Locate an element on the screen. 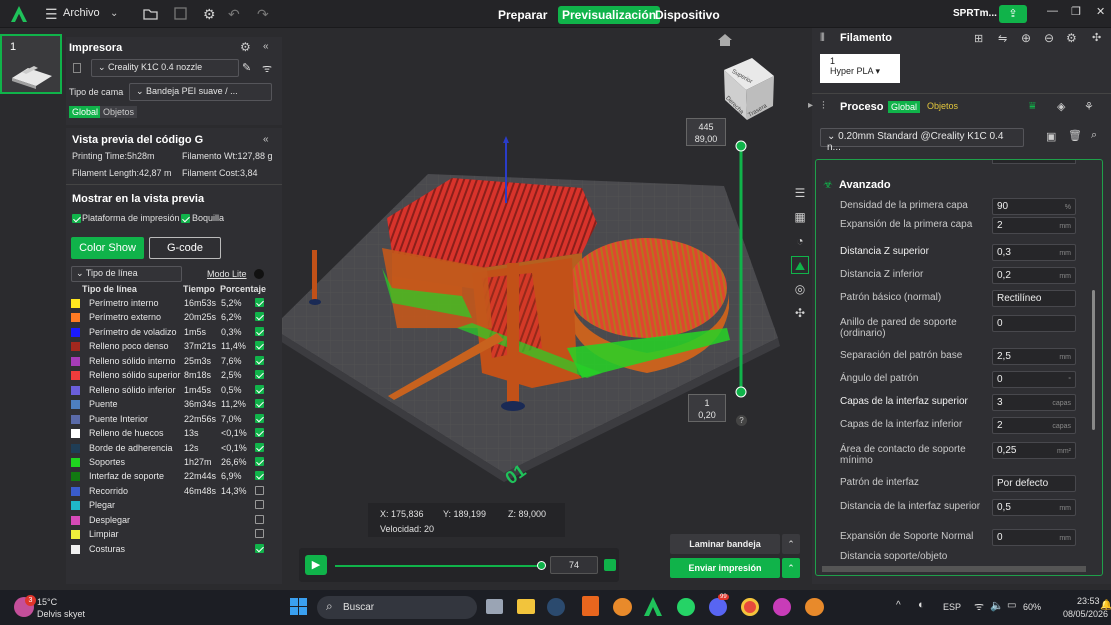 This screenshot has width=1111, height=625. plate-thumbnail: 1 is located at coordinates (31, 64).